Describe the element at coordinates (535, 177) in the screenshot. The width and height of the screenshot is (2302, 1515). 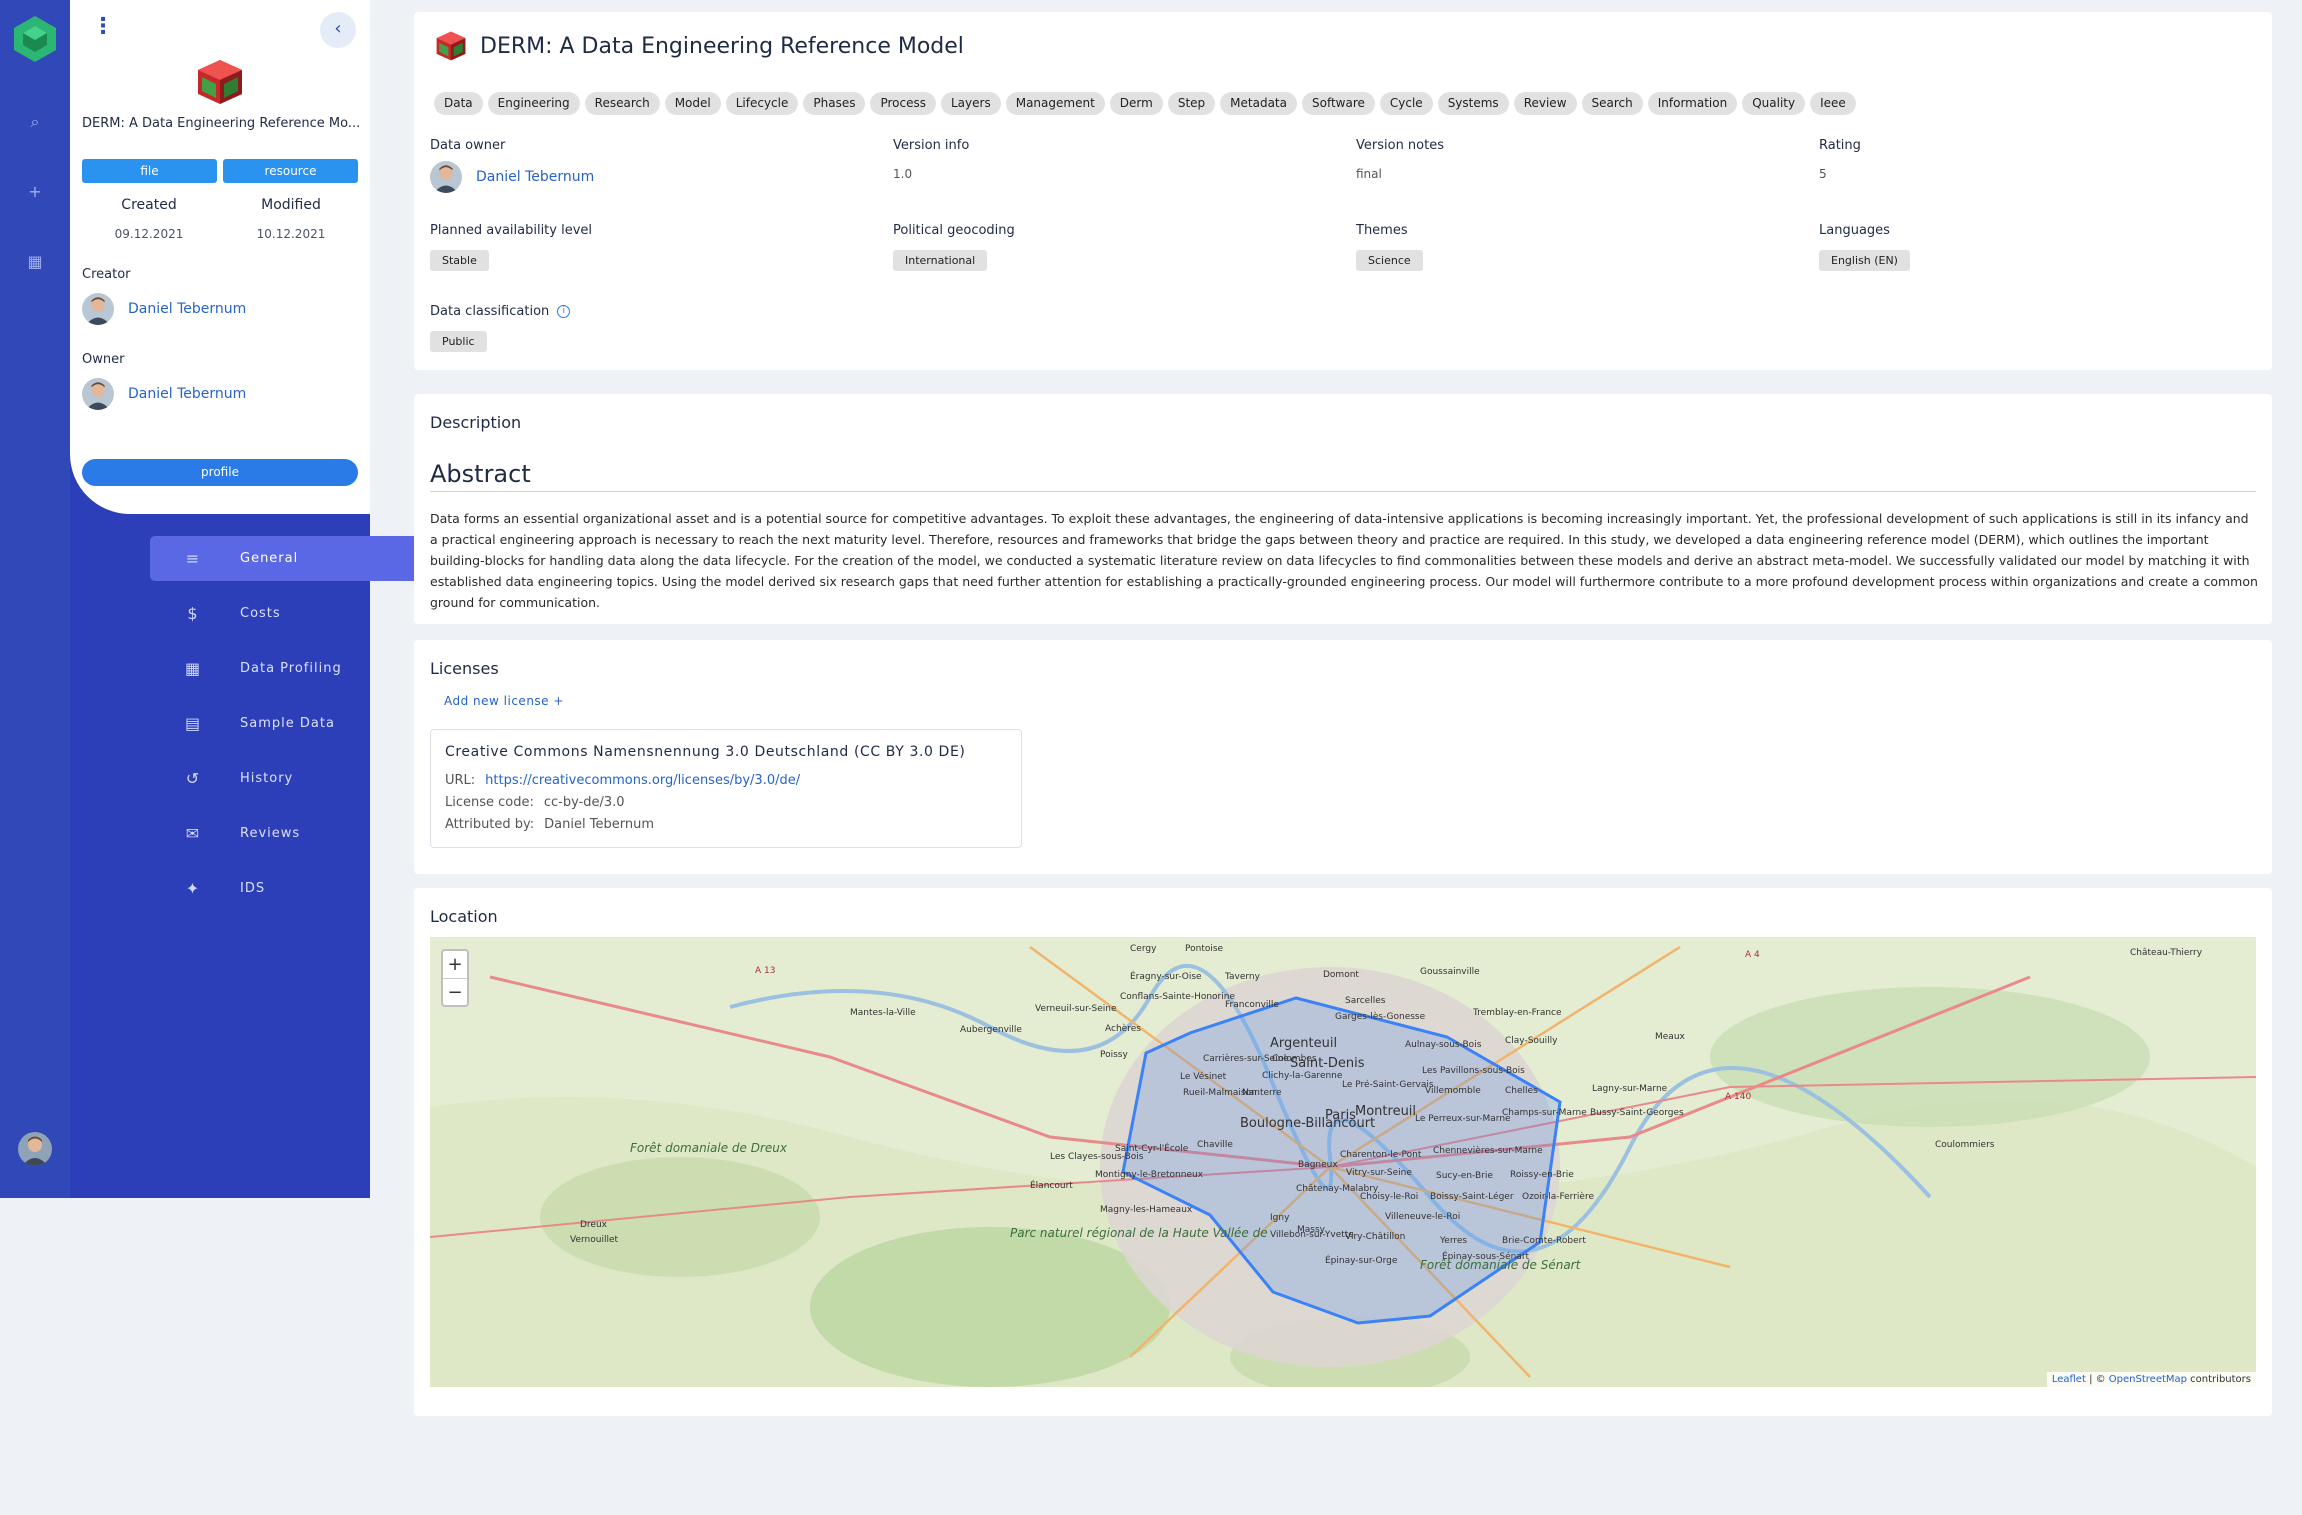
I see `data-owner-name: Daniel Tebernum` at that location.